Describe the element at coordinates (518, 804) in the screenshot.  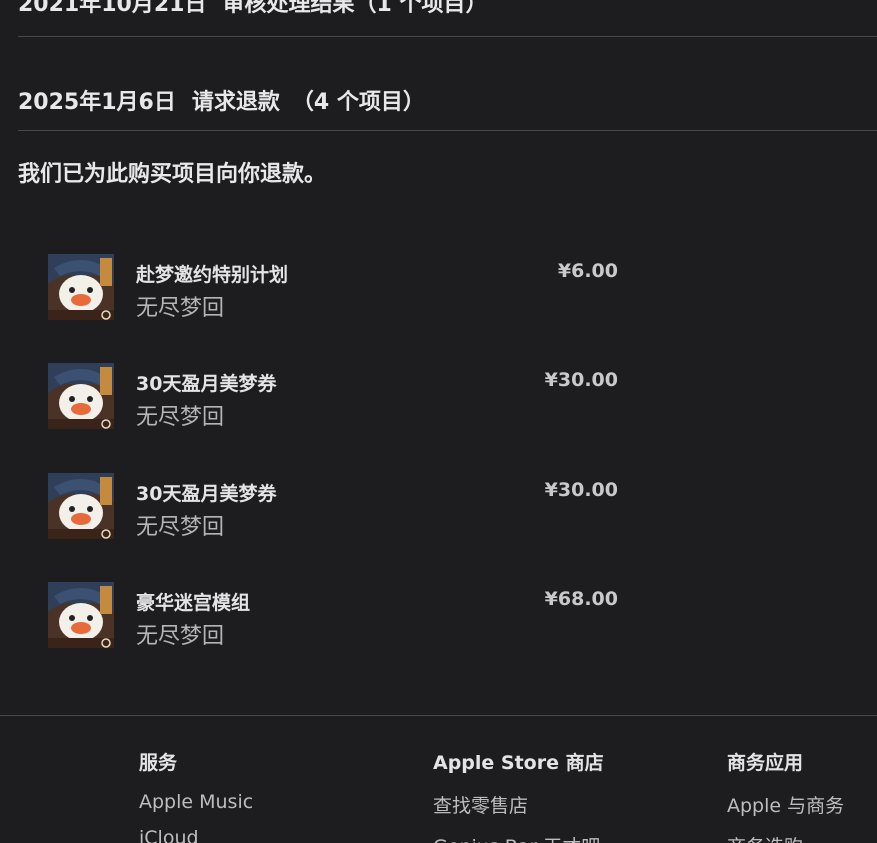
I see `footer-link-find-store: 查找零售店` at that location.